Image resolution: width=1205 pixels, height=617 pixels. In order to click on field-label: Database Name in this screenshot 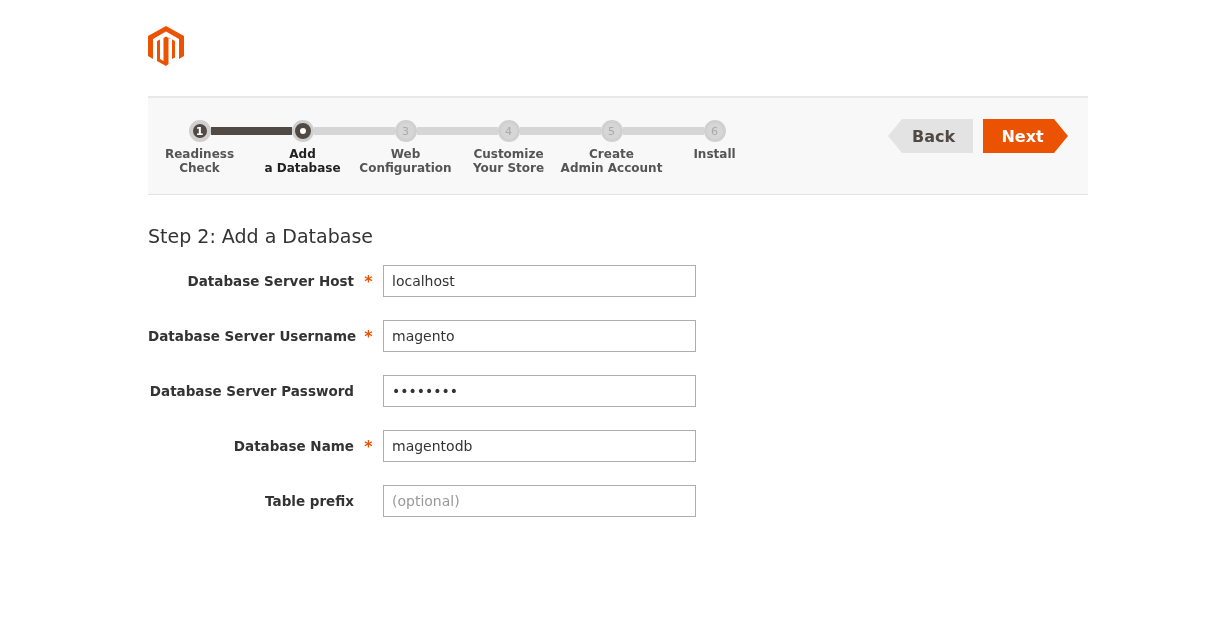, I will do `click(293, 446)`.